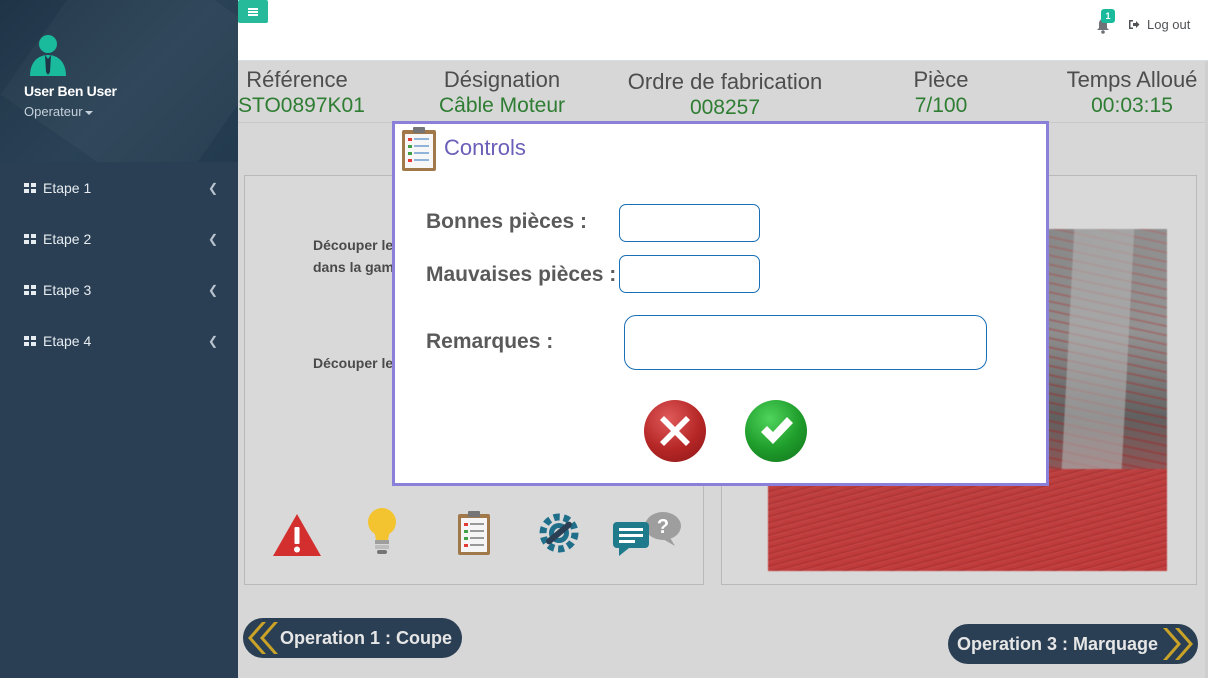 The height and width of the screenshot is (678, 1208). I want to click on instruction-1-line-b: dans la gam, so click(353, 267).